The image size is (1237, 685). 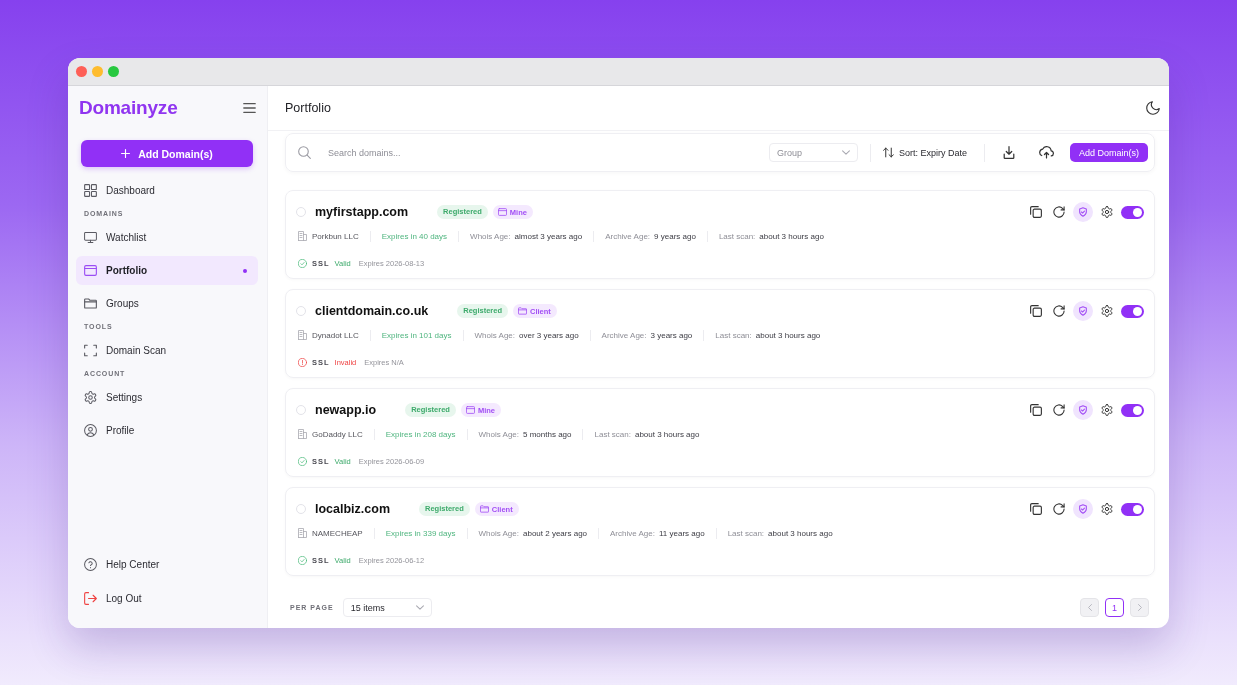 I want to click on registrar-name: Porkbun LLC, so click(x=335, y=236).